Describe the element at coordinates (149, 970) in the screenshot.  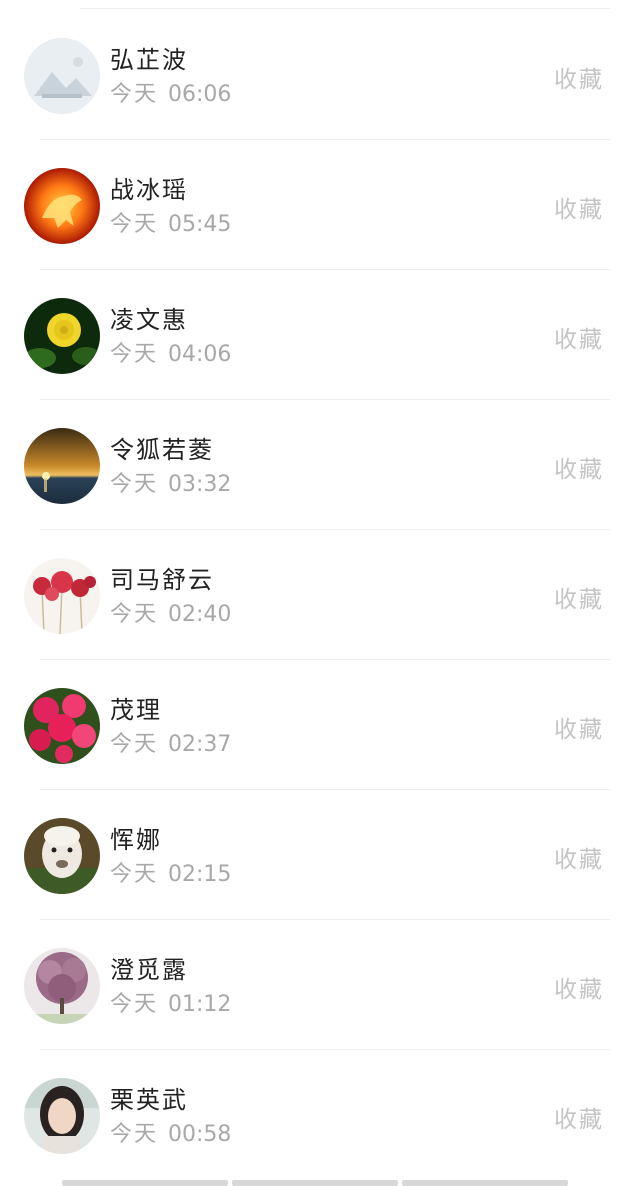
I see `contact-name: 澄觅露` at that location.